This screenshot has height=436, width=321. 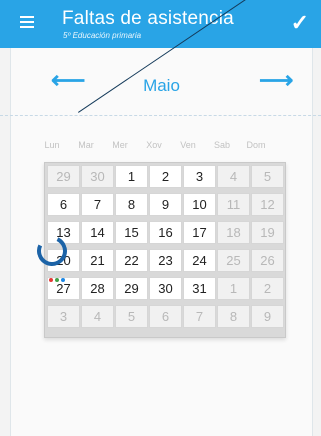 I want to click on calendar-day: 17, so click(x=199, y=232).